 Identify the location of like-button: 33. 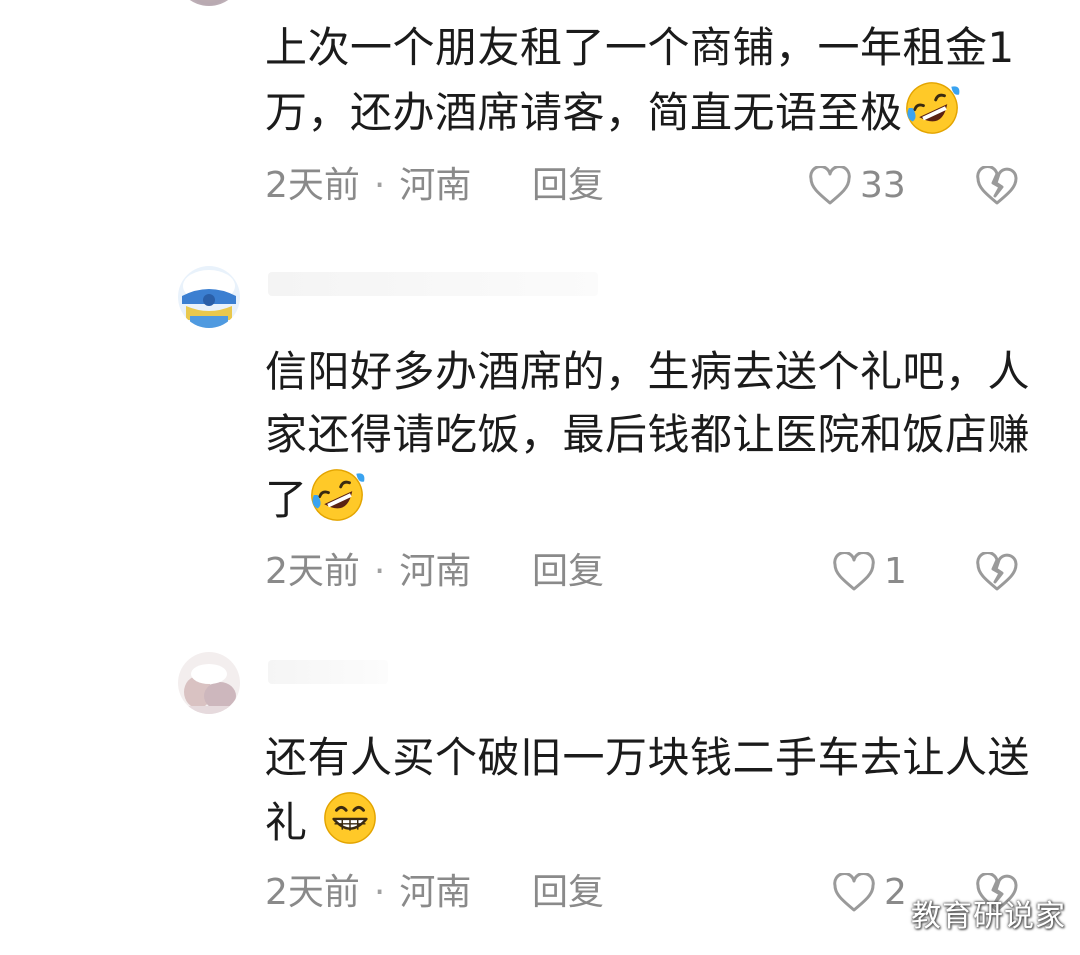
(857, 186).